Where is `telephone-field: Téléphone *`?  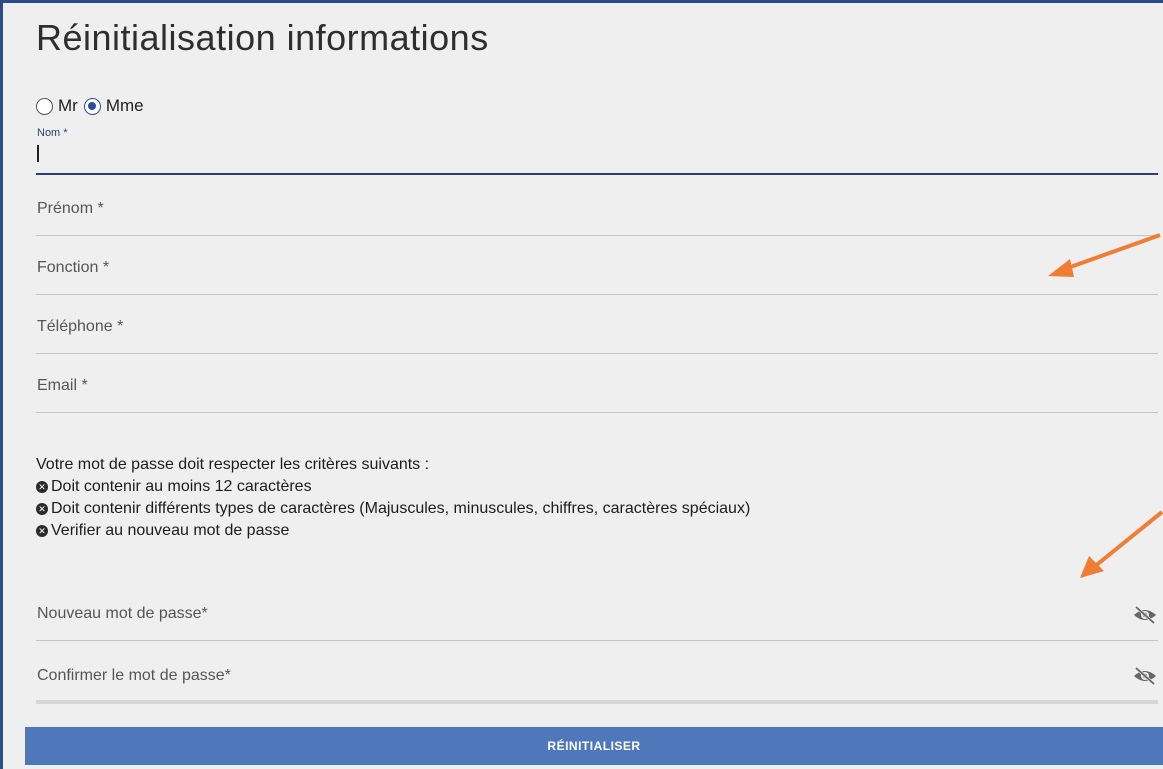 telephone-field: Téléphone * is located at coordinates (597, 329).